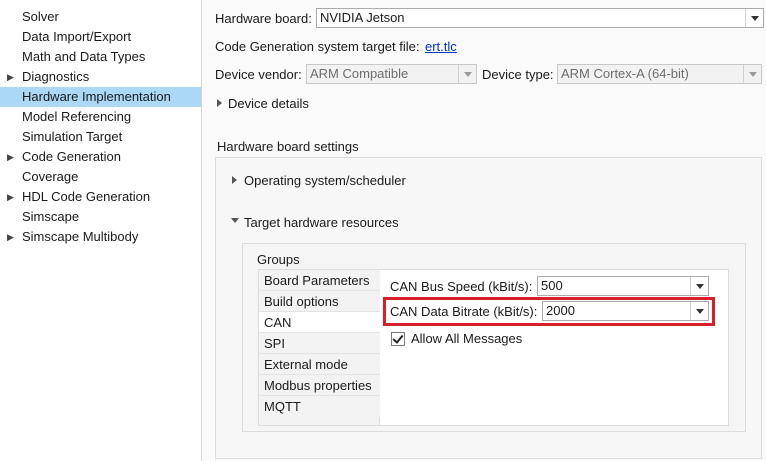 Image resolution: width=766 pixels, height=461 pixels. Describe the element at coordinates (96, 96) in the screenshot. I see `tree-item-label: Hardware Implementation` at that location.